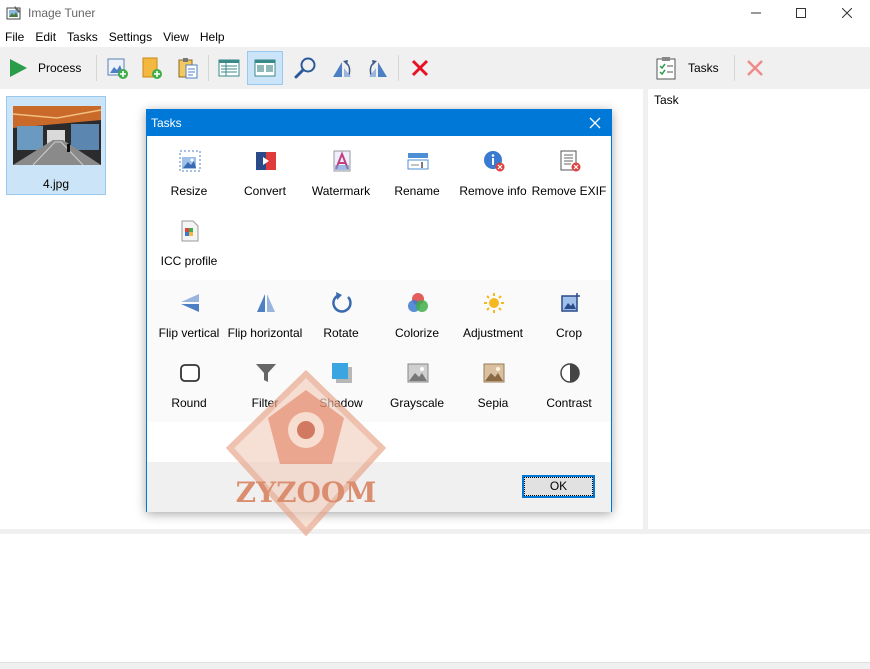 This screenshot has height=669, width=870. Describe the element at coordinates (379, 123) in the screenshot. I see `dialog-title-bar: Tasks` at that location.